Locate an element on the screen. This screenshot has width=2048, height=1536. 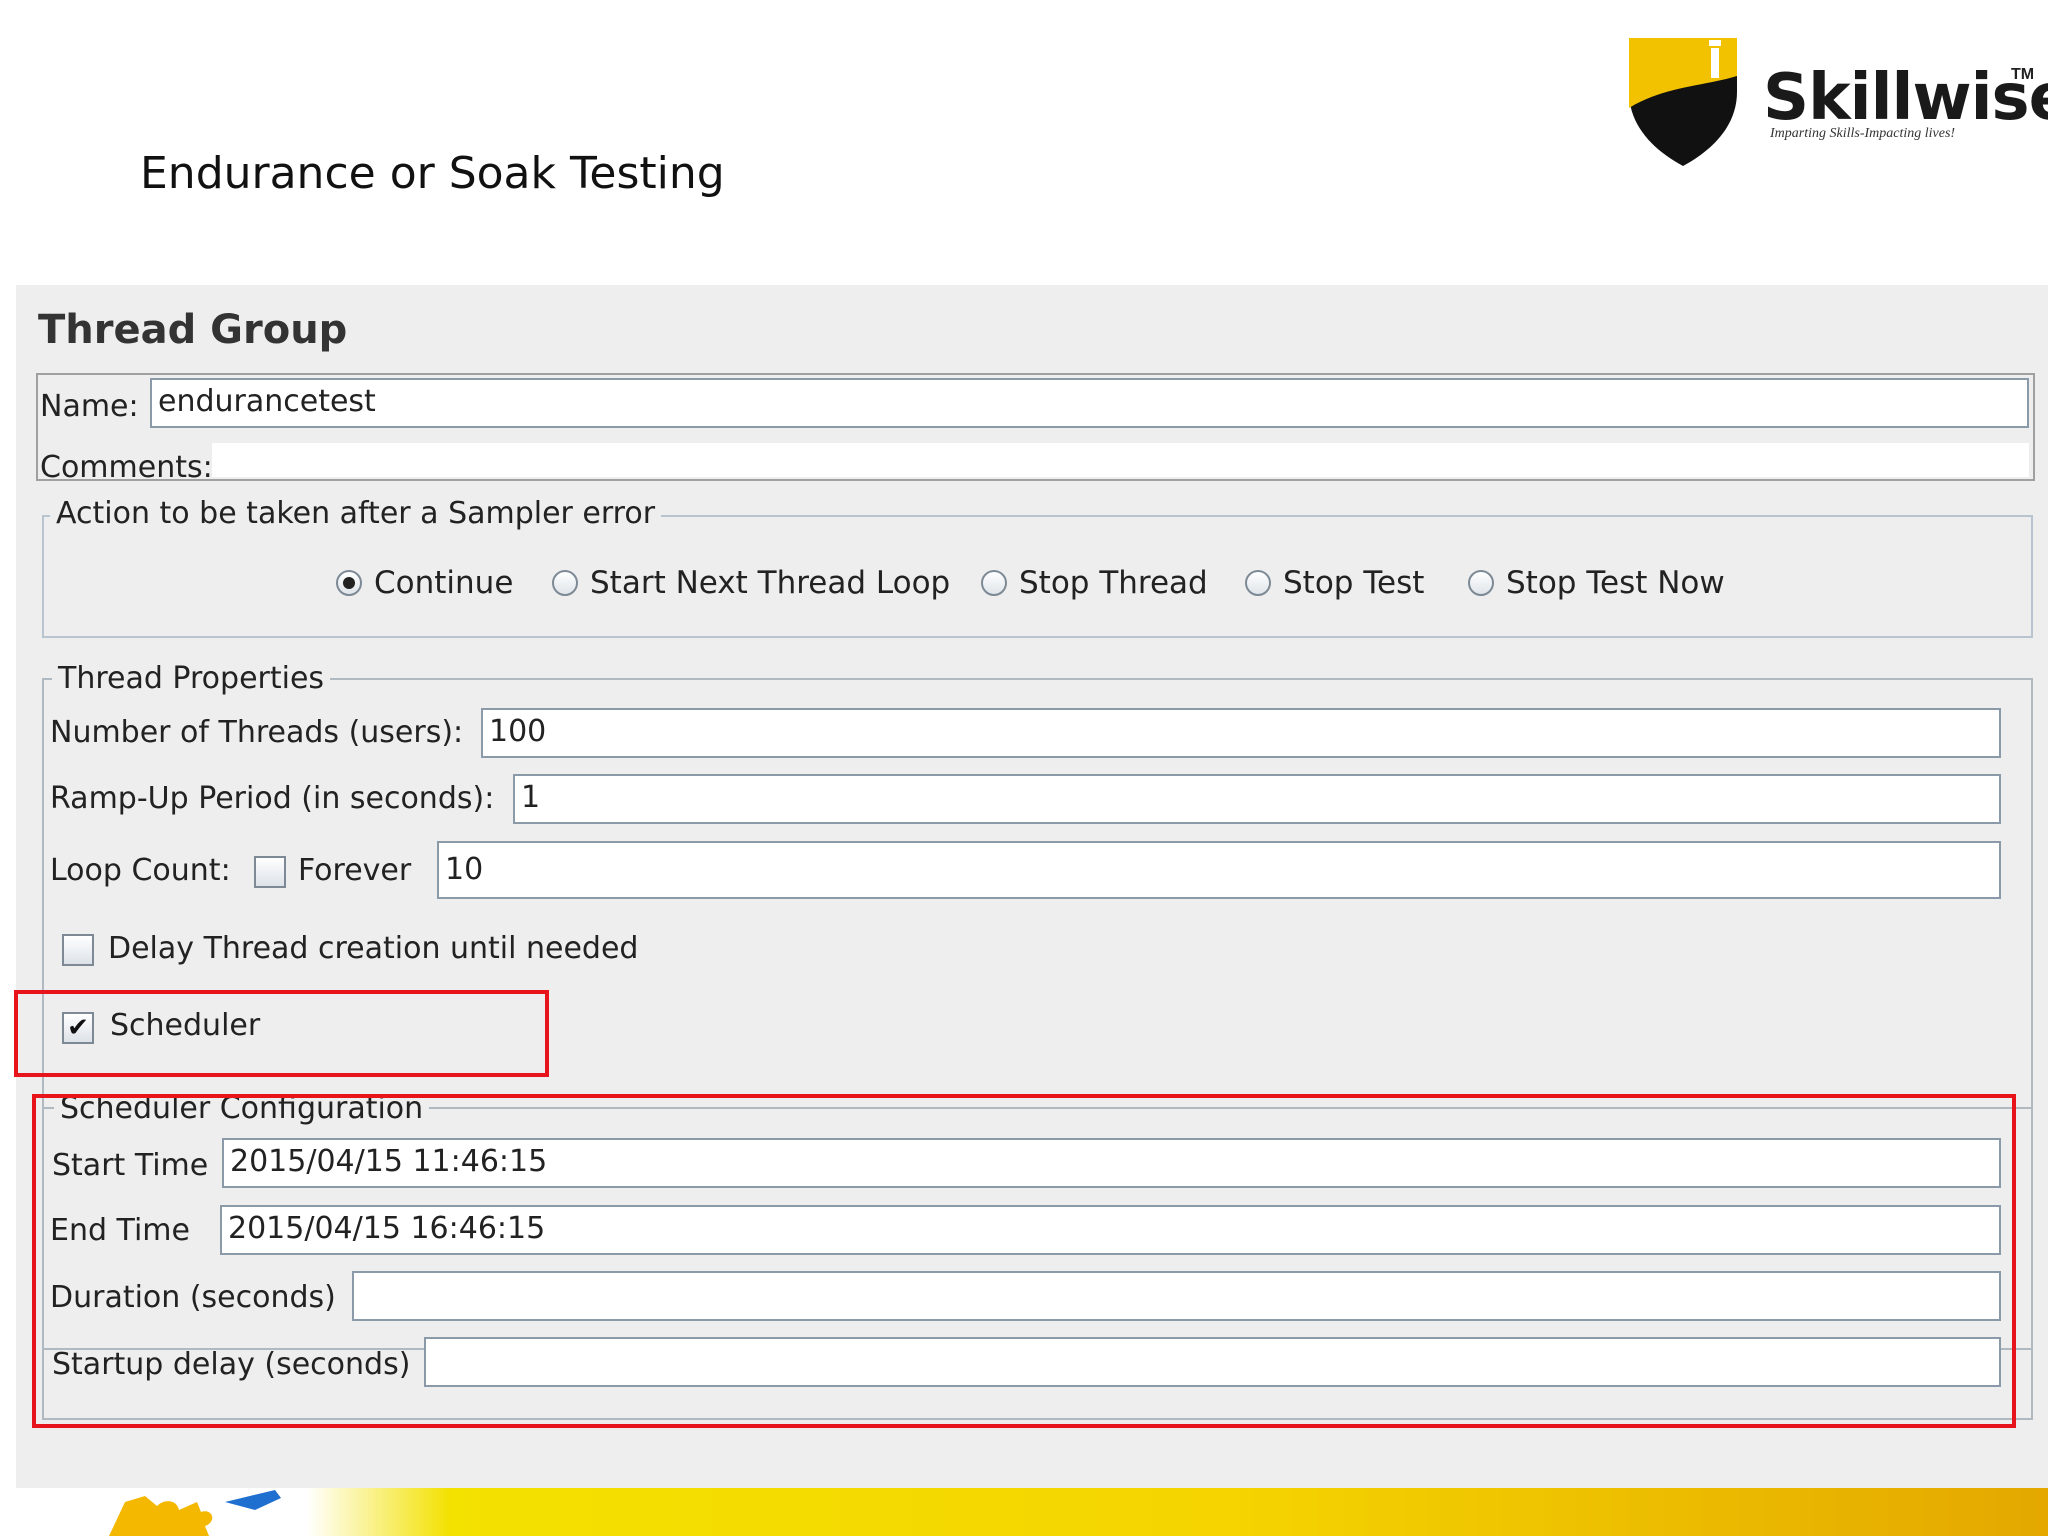
radio-stop-thread-button is located at coordinates (994, 583).